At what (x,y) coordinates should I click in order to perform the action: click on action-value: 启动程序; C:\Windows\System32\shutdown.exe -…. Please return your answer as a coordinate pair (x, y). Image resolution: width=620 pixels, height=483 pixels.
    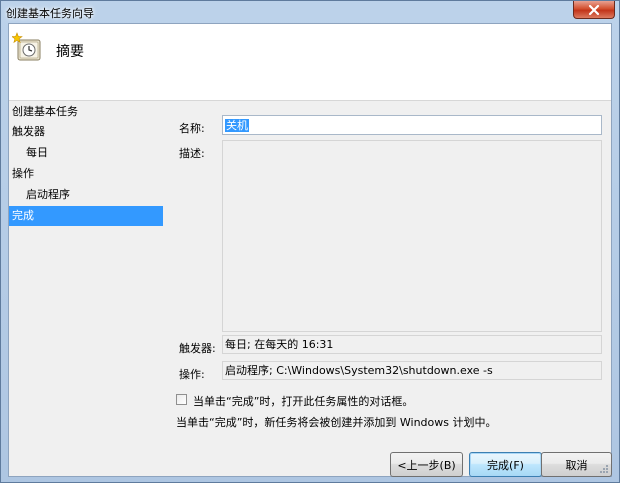
    Looking at the image, I should click on (412, 370).